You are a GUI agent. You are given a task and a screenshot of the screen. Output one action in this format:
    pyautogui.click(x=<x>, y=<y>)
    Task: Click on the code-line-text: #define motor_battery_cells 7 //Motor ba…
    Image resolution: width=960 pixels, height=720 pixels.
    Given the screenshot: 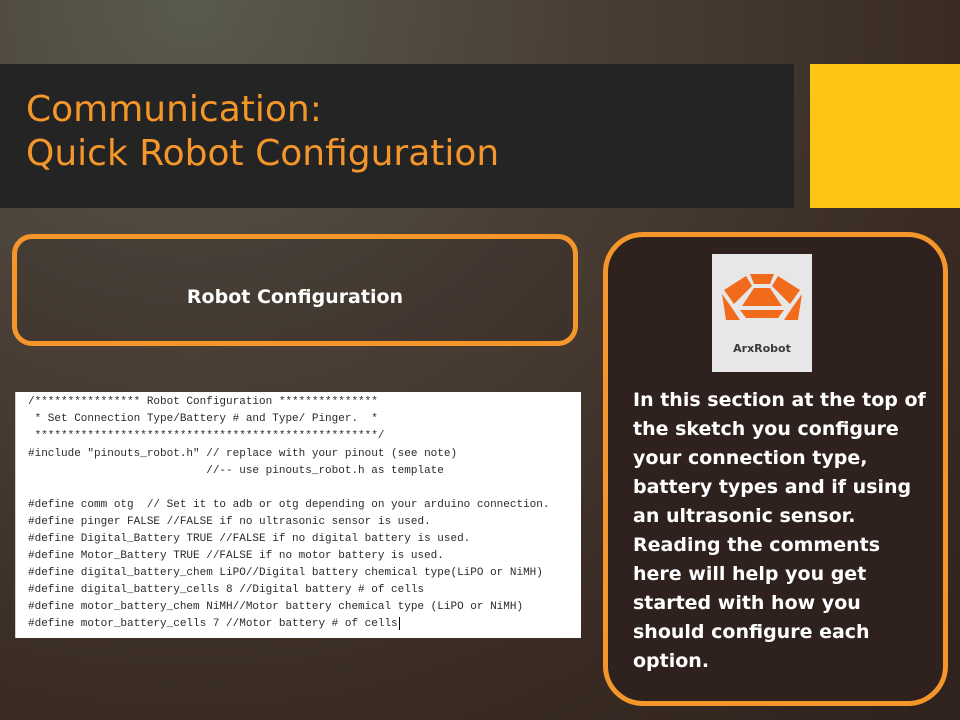 What is the action you would take?
    pyautogui.click(x=213, y=624)
    